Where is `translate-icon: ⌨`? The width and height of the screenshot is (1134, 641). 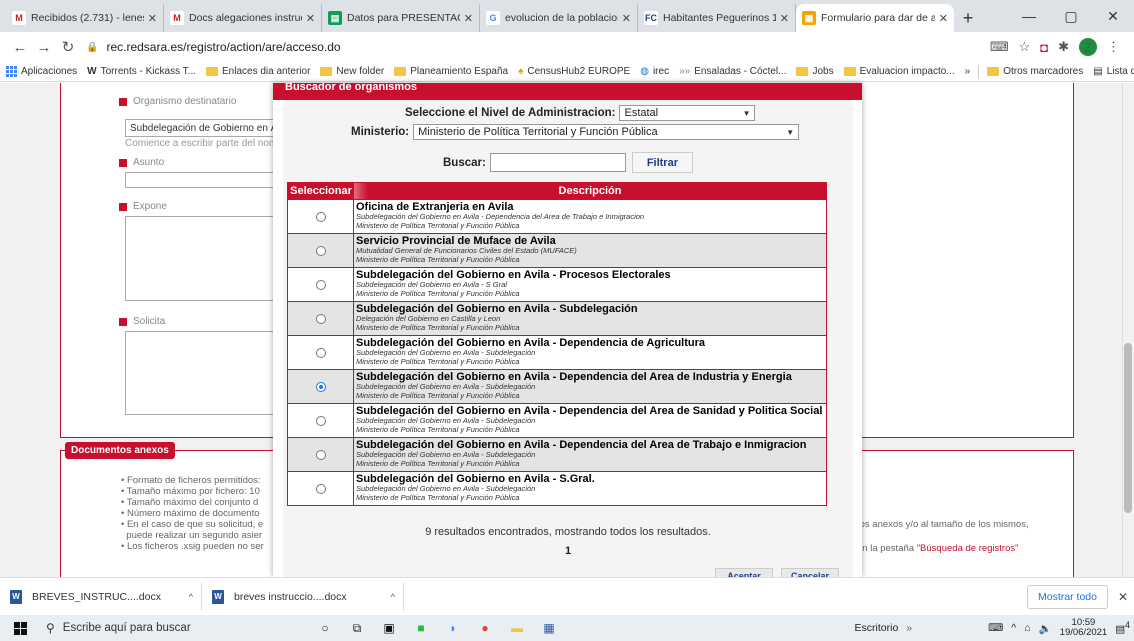 translate-icon: ⌨ is located at coordinates (999, 47).